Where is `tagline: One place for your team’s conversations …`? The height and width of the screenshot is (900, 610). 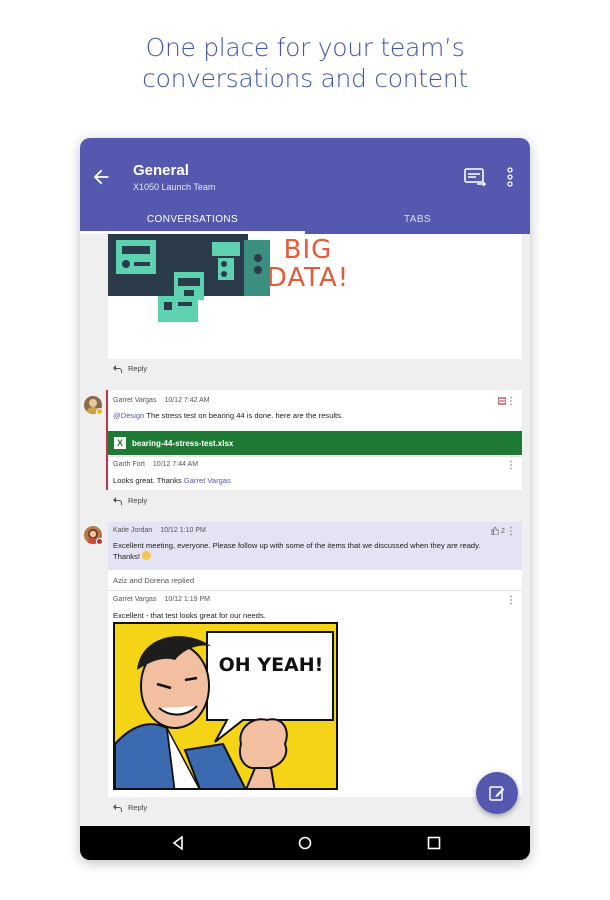 tagline: One place for your team’s conversations … is located at coordinates (305, 63).